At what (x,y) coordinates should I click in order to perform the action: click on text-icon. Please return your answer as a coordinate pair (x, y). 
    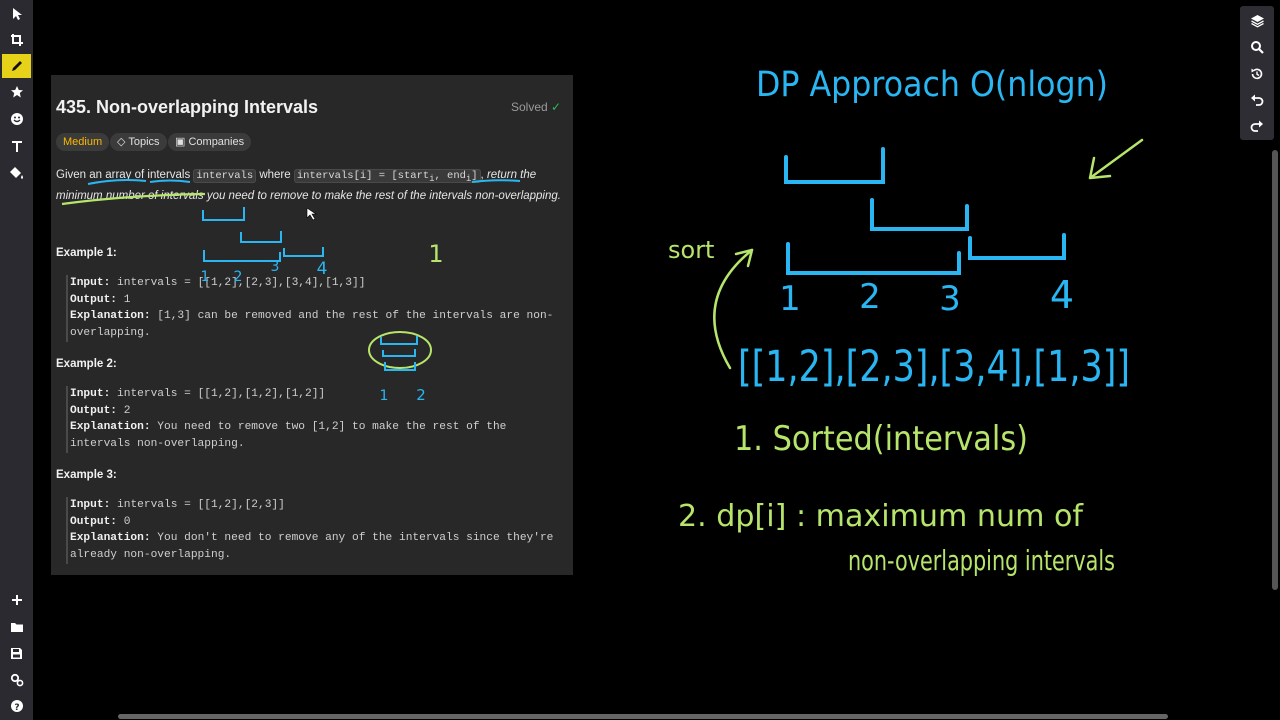
    Looking at the image, I should click on (16, 146).